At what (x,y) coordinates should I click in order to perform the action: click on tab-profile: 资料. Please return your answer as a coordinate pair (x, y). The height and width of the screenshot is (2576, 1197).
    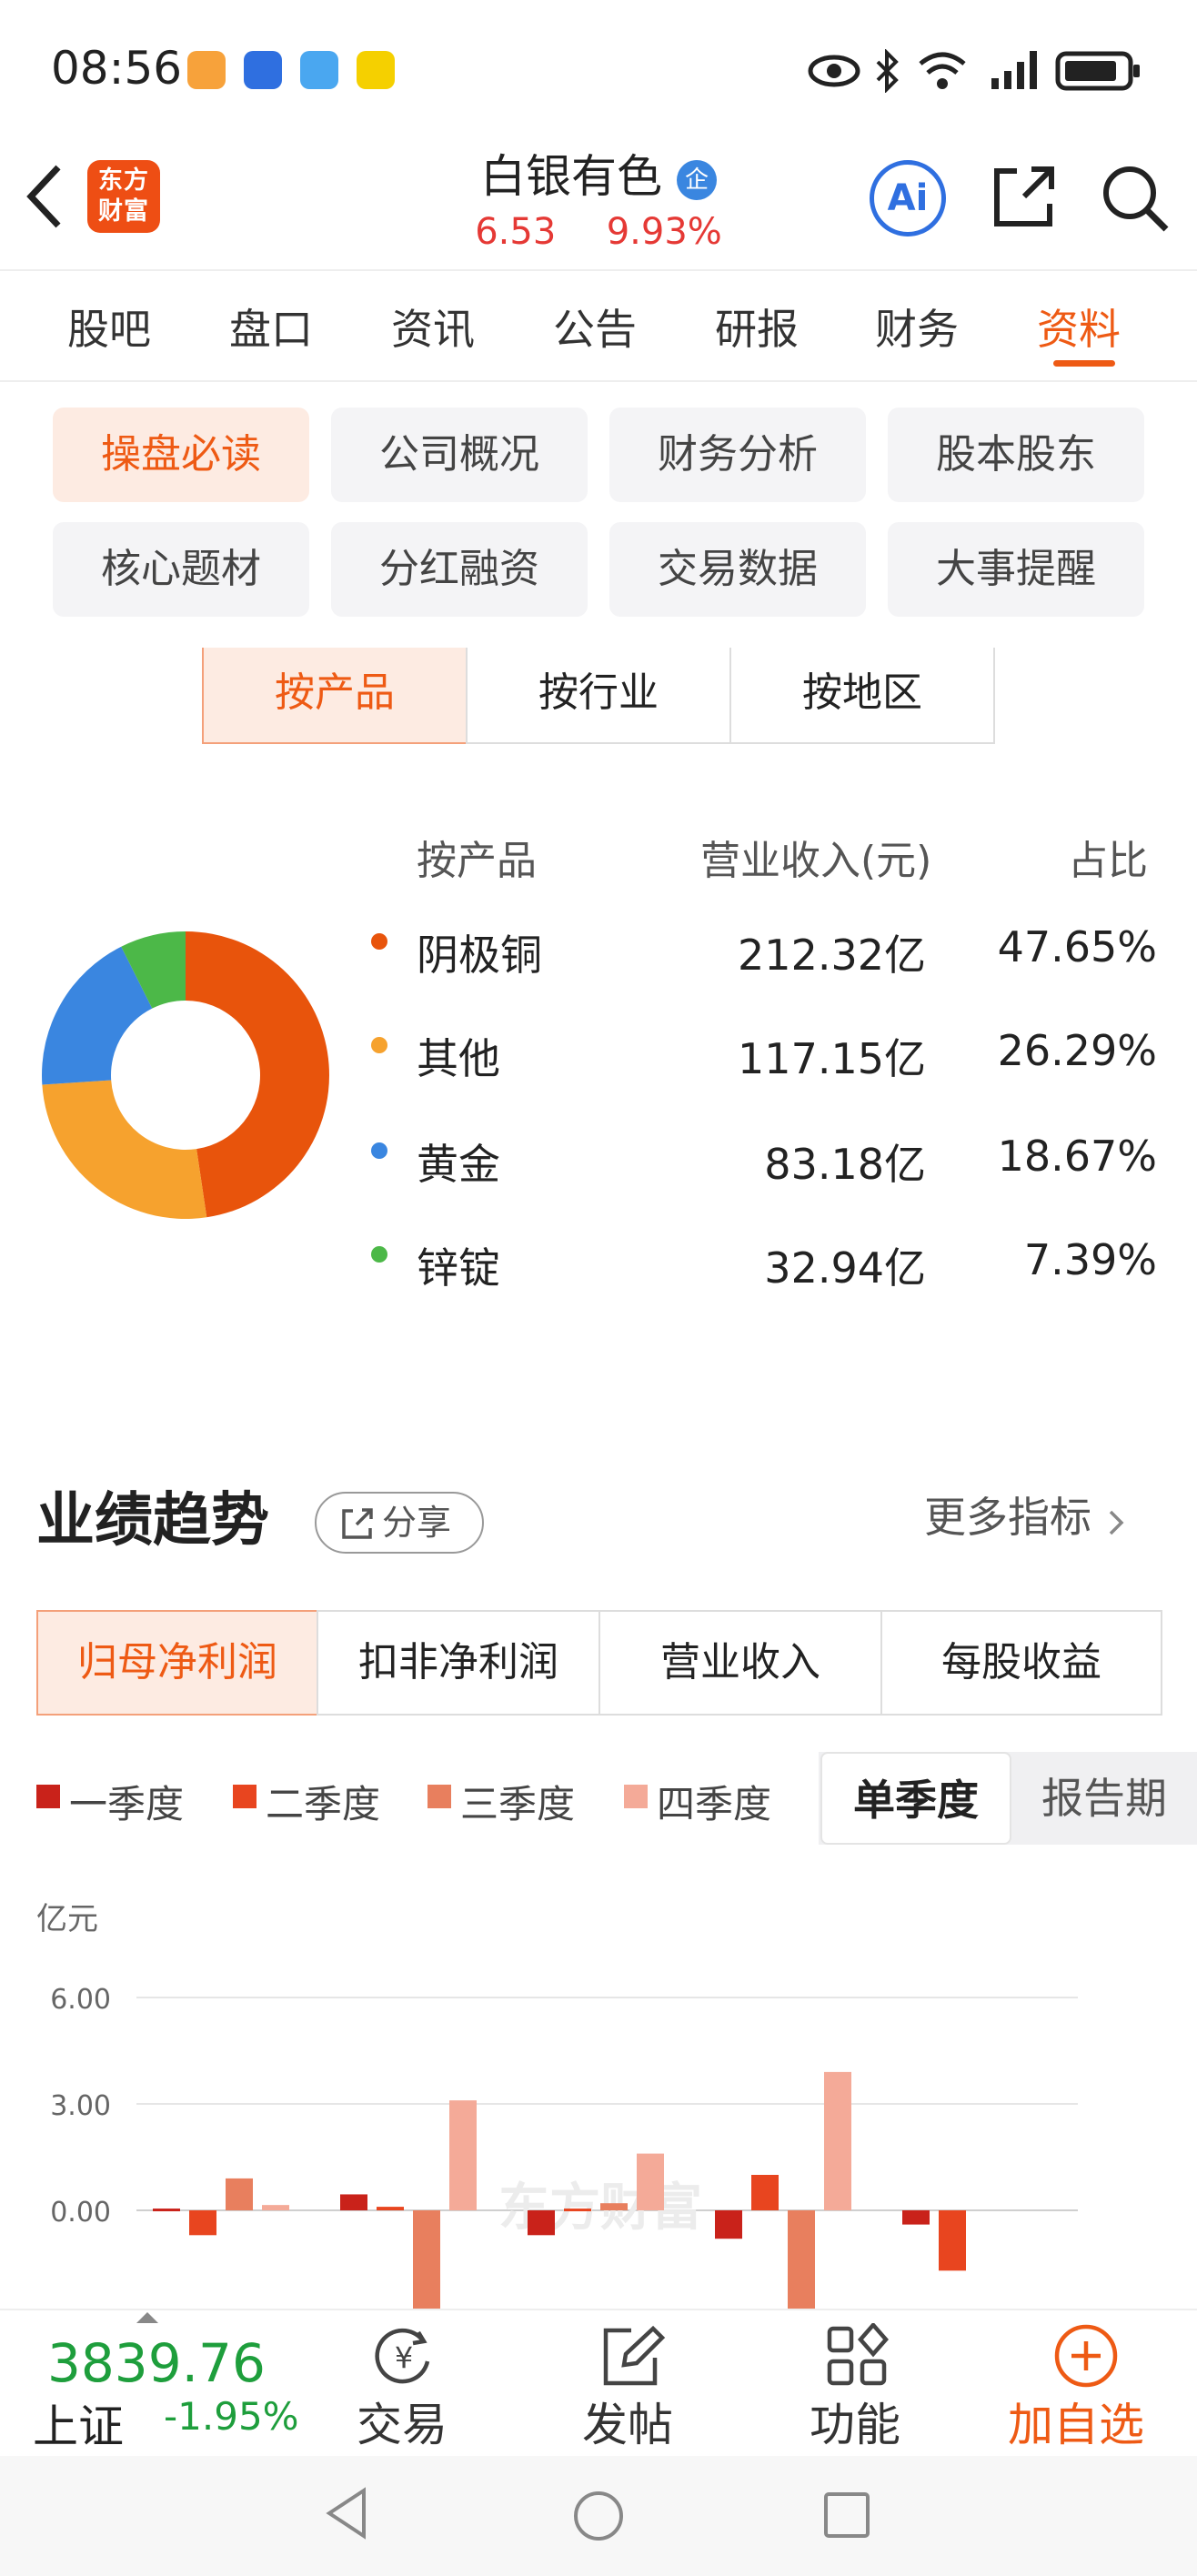
    Looking at the image, I should click on (1079, 327).